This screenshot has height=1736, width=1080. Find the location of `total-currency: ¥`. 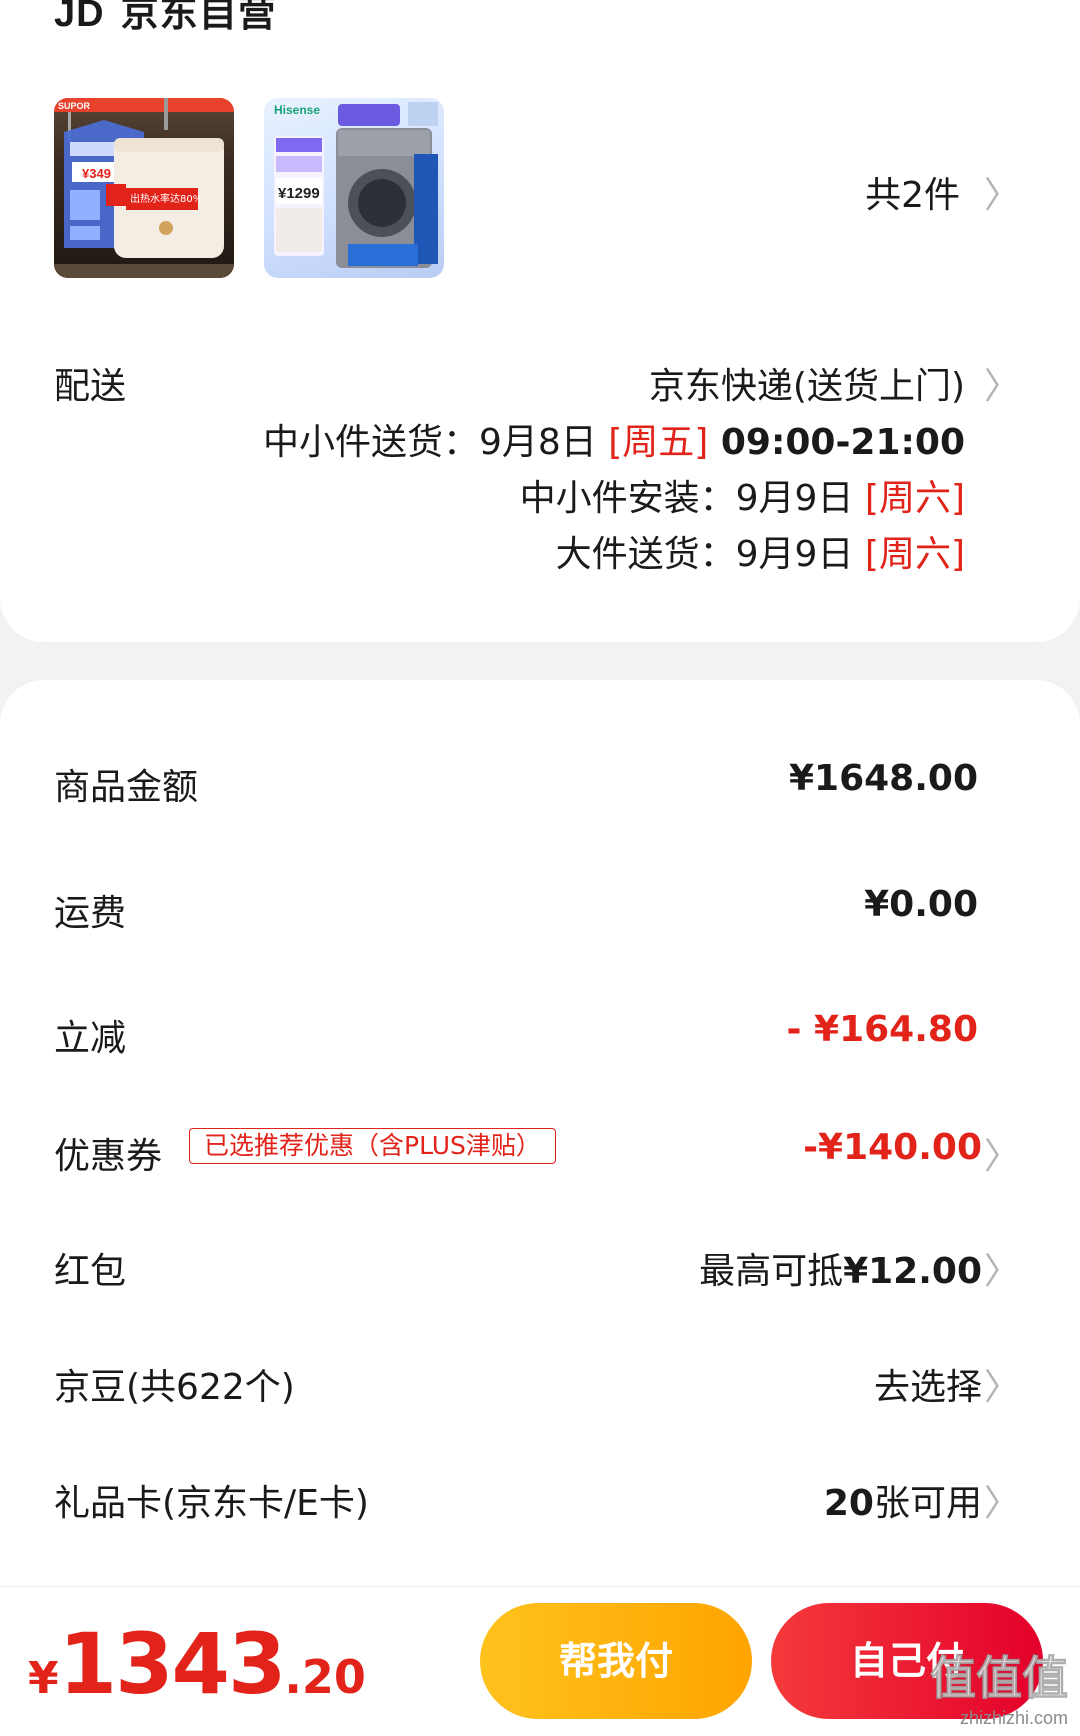

total-currency: ¥ is located at coordinates (43, 1678).